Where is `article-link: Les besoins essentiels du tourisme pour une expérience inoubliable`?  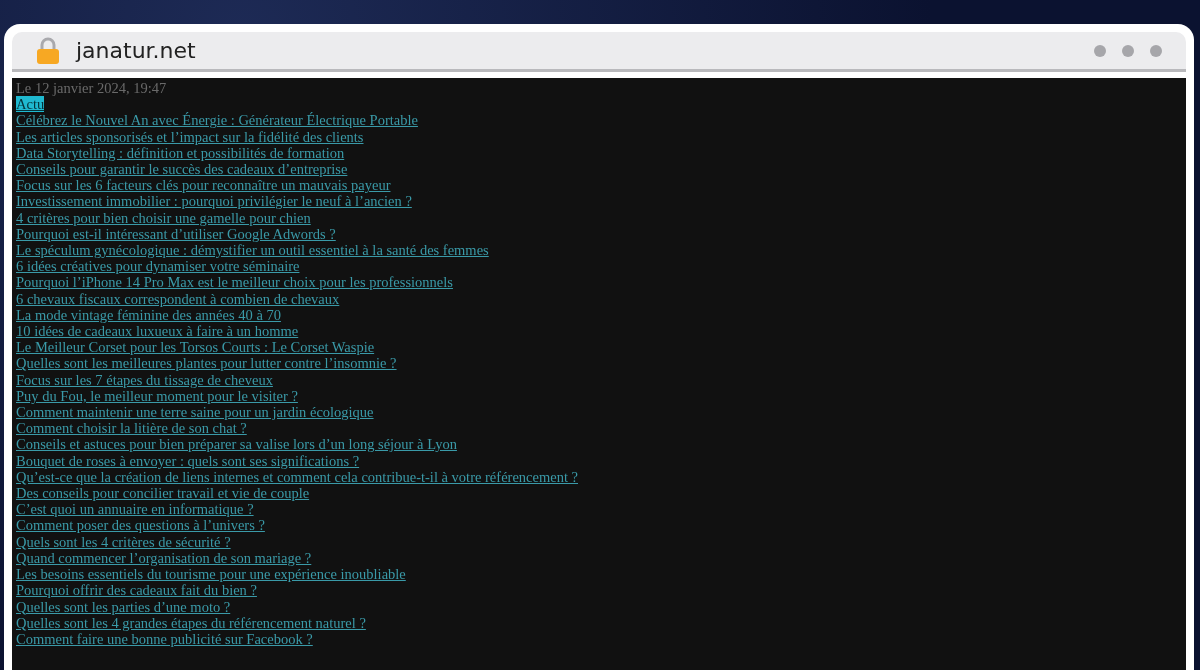
article-link: Les besoins essentiels du tourisme pour une expérience inoubliable is located at coordinates (211, 574).